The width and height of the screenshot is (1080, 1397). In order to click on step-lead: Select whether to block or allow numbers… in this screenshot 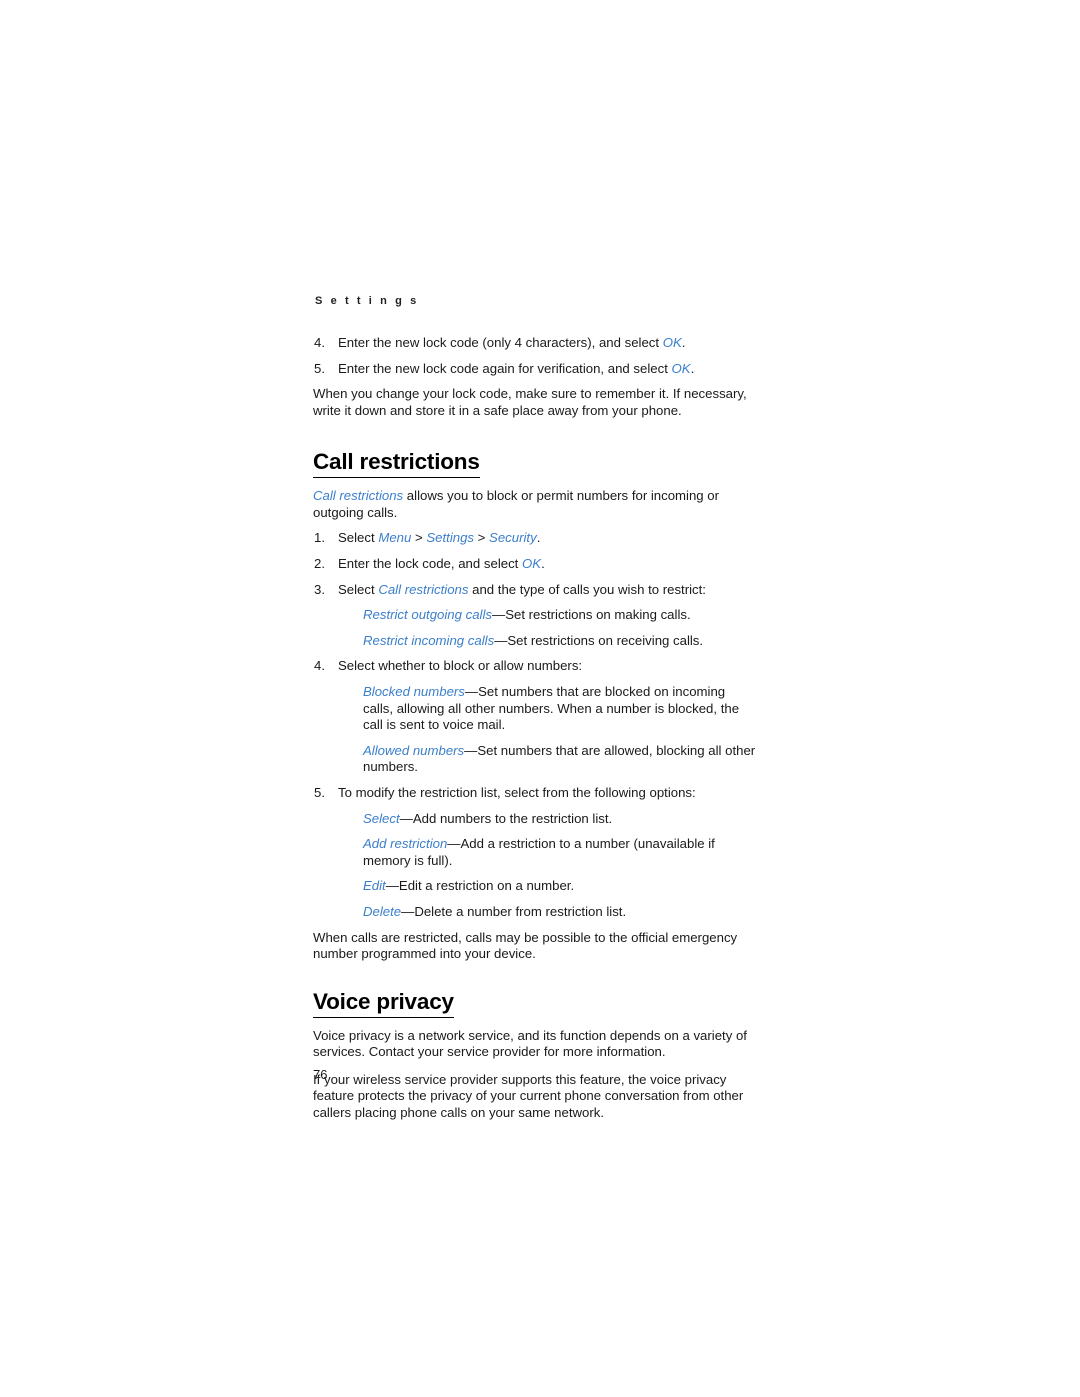, I will do `click(460, 666)`.